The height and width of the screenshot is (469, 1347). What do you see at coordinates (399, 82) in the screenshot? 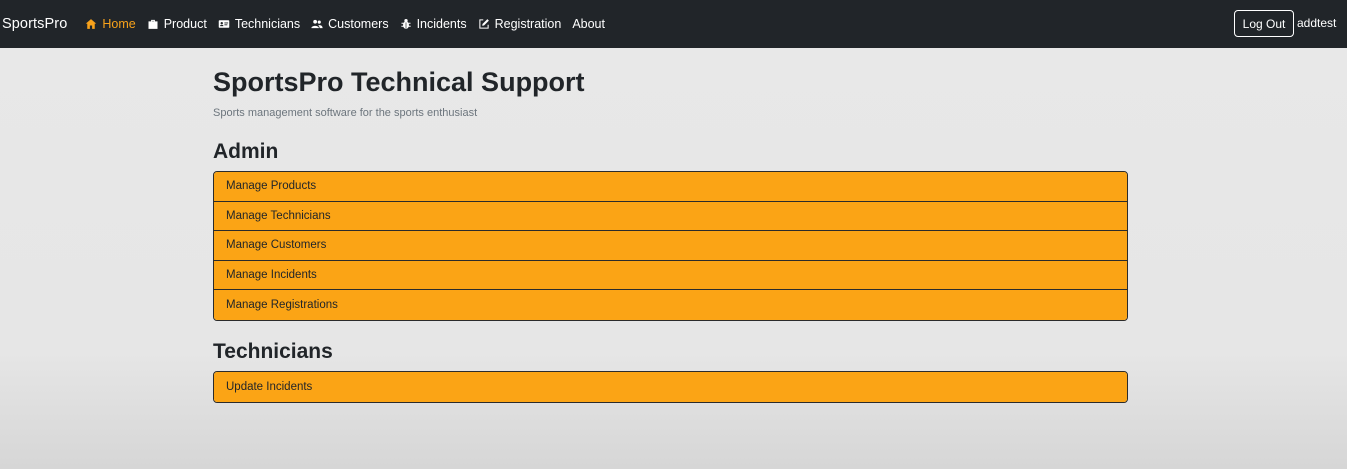
I see `page-title: SportsPro Technical Support` at bounding box center [399, 82].